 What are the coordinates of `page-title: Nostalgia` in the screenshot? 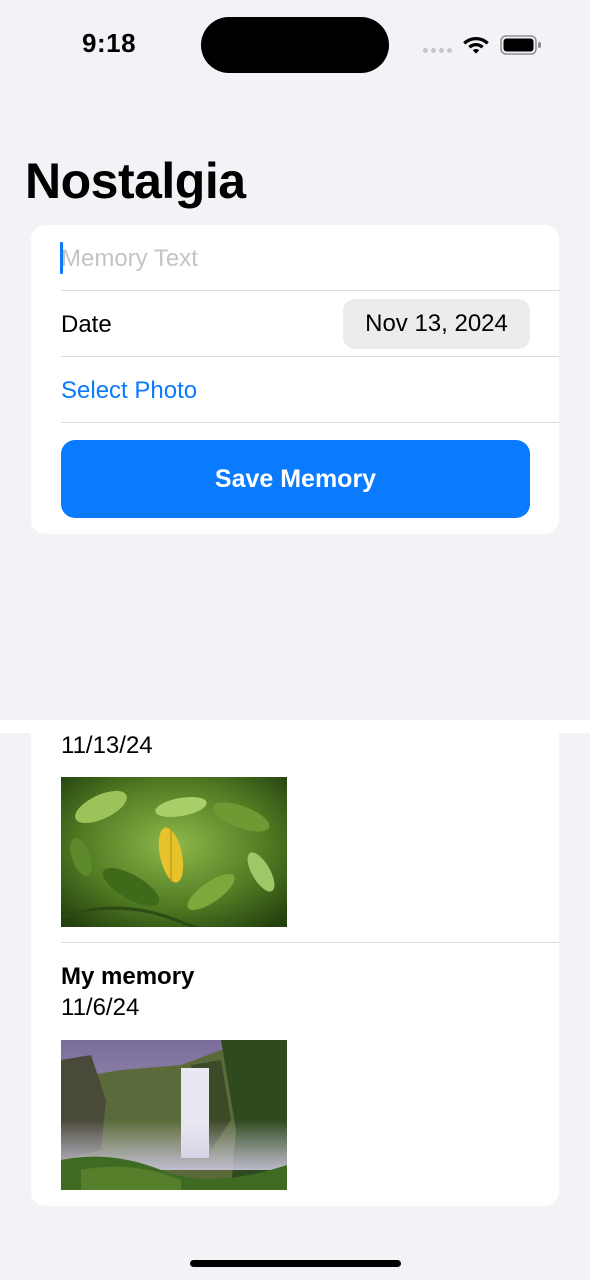 It's located at (135, 181).